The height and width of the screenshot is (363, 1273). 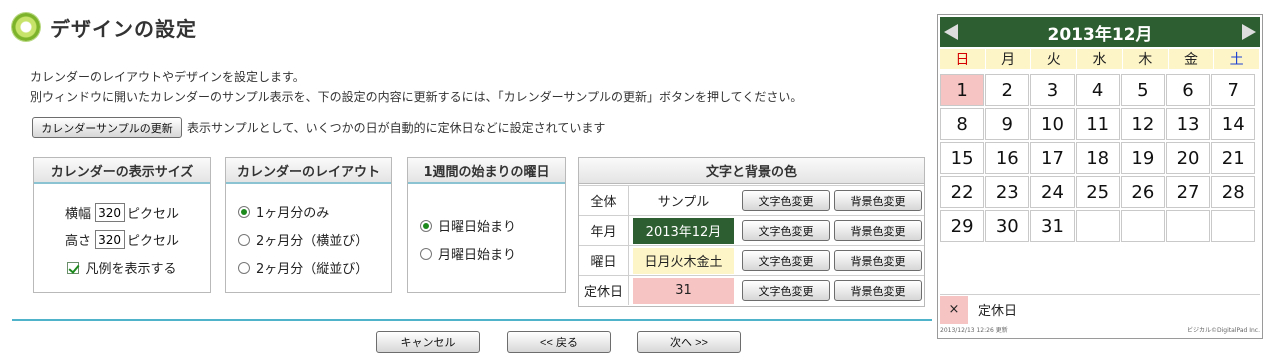 I want to click on color-row-label: 年月, so click(x=604, y=230).